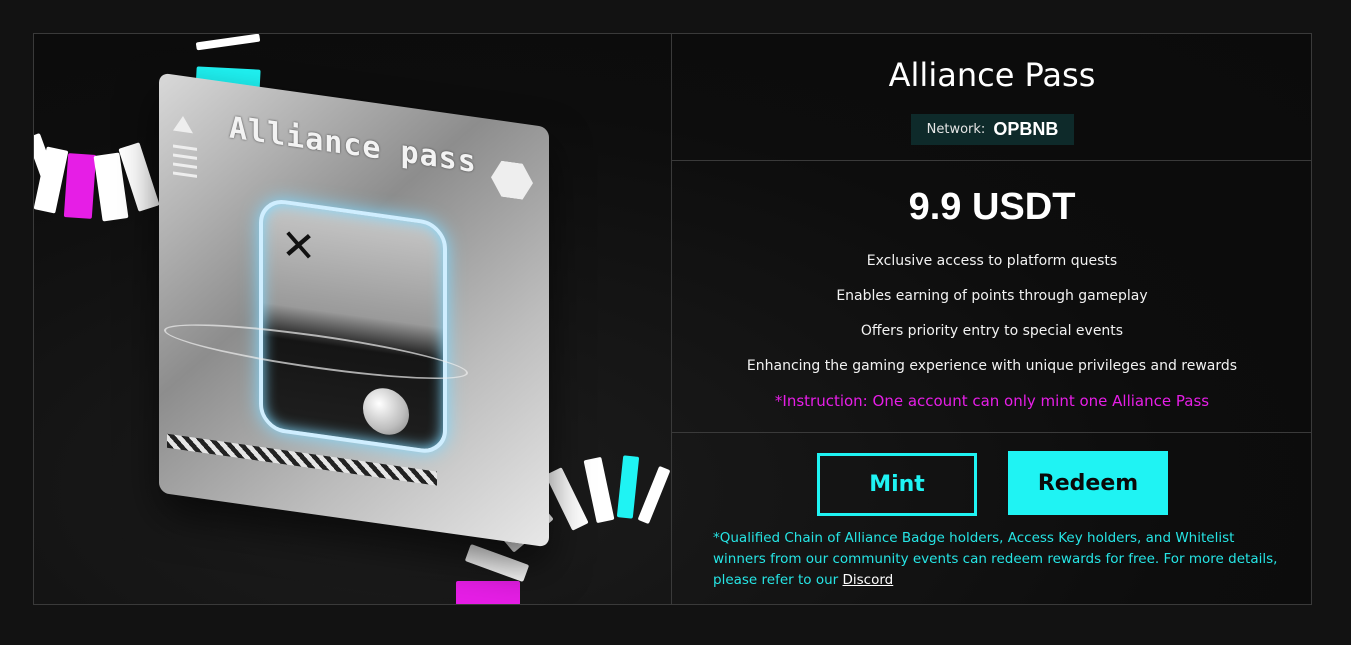 The height and width of the screenshot is (645, 1351). Describe the element at coordinates (992, 207) in the screenshot. I see `price: 9.9 USDT` at that location.